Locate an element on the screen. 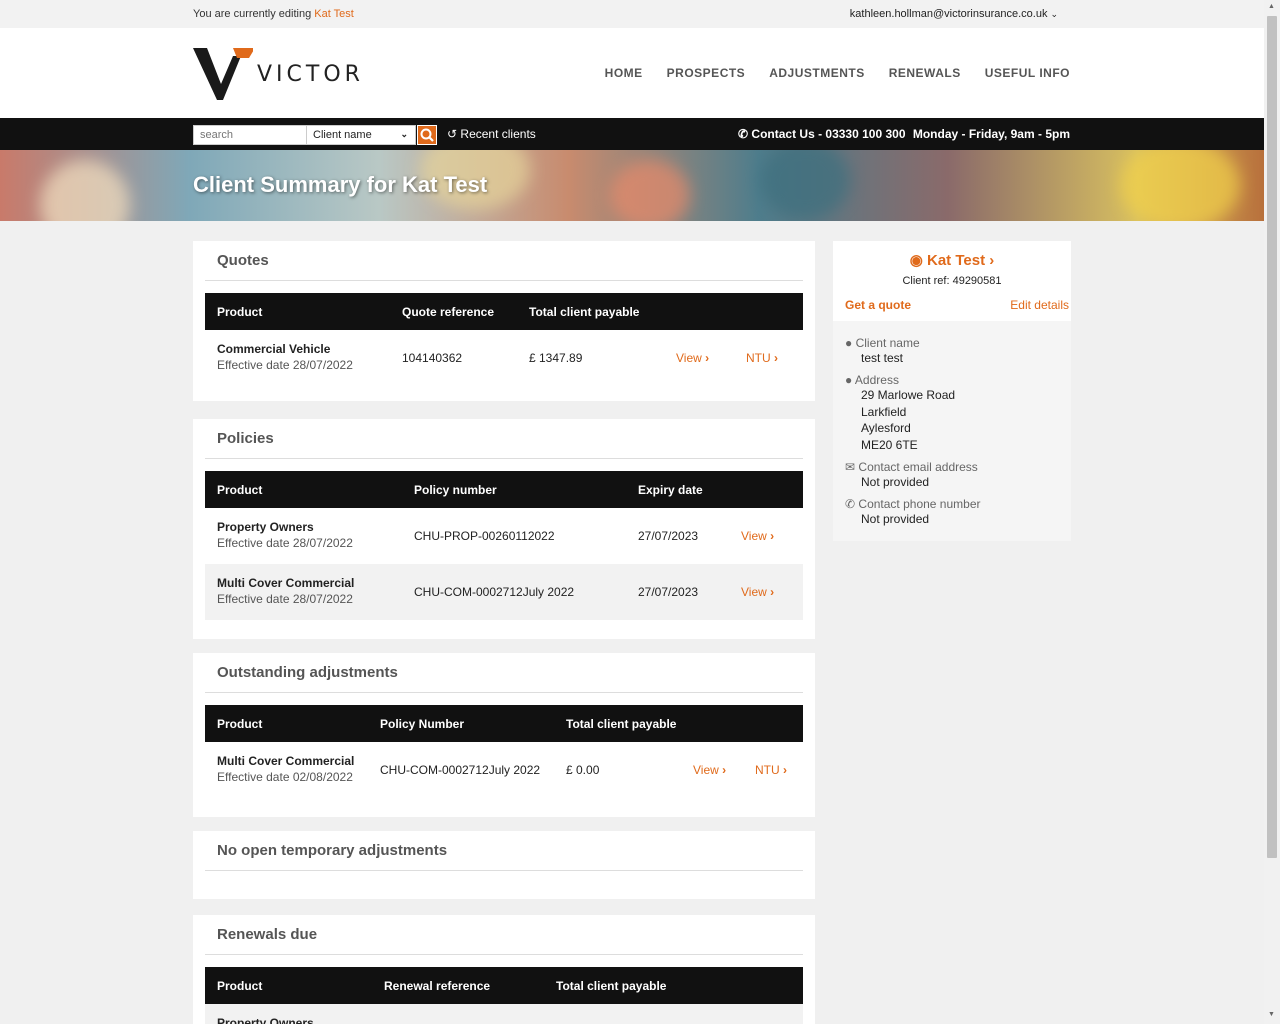 This screenshot has width=1280, height=1024. temporary-adjustments-card: No open temporary adjustments is located at coordinates (504, 865).